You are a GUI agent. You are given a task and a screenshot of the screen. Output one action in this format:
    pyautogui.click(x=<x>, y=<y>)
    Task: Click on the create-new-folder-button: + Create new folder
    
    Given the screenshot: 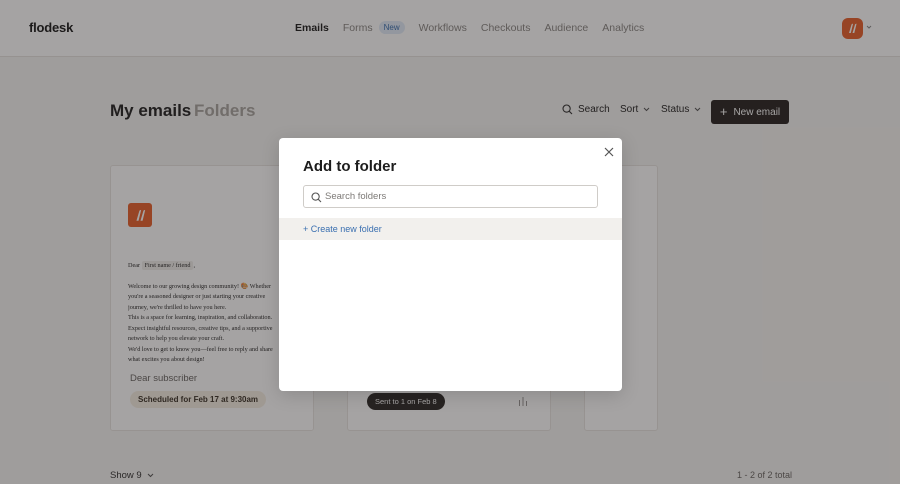 What is the action you would take?
    pyautogui.click(x=450, y=229)
    